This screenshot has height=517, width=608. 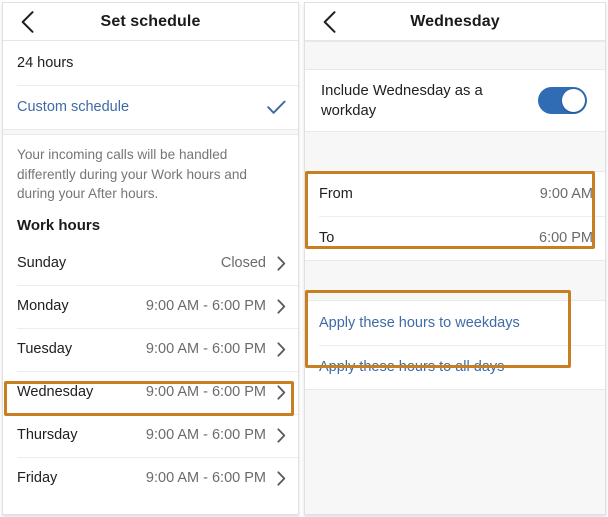 What do you see at coordinates (45, 63) in the screenshot?
I see `option-24-hours-label: 24 hours` at bounding box center [45, 63].